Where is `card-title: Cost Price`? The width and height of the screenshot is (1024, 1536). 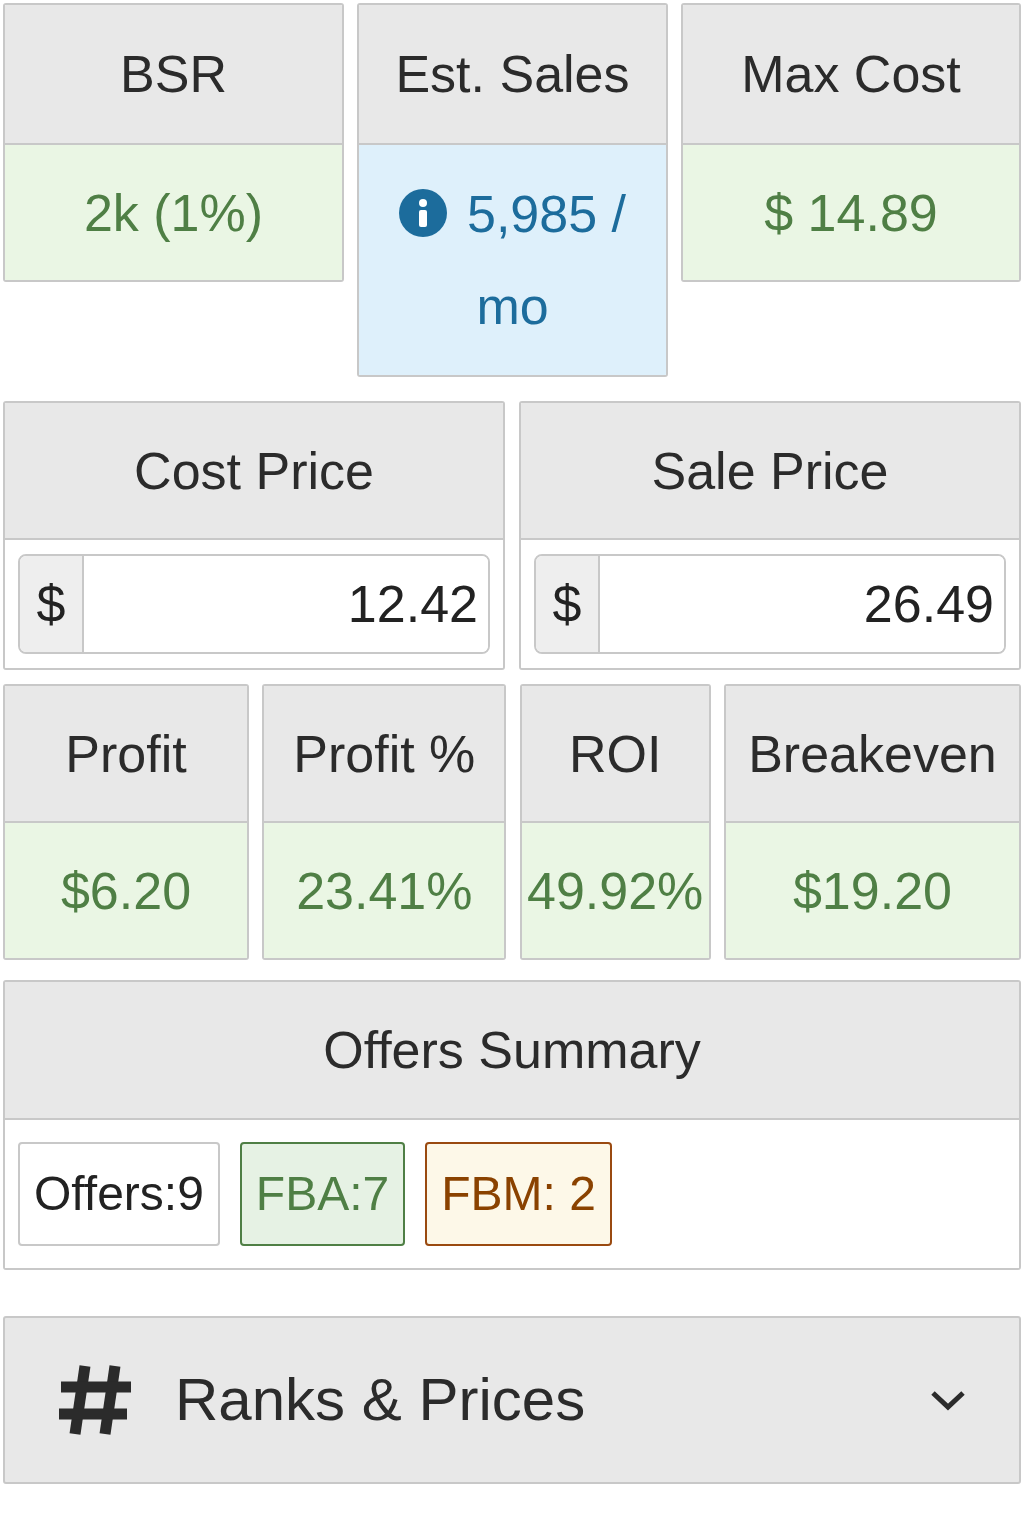
card-title: Cost Price is located at coordinates (254, 471).